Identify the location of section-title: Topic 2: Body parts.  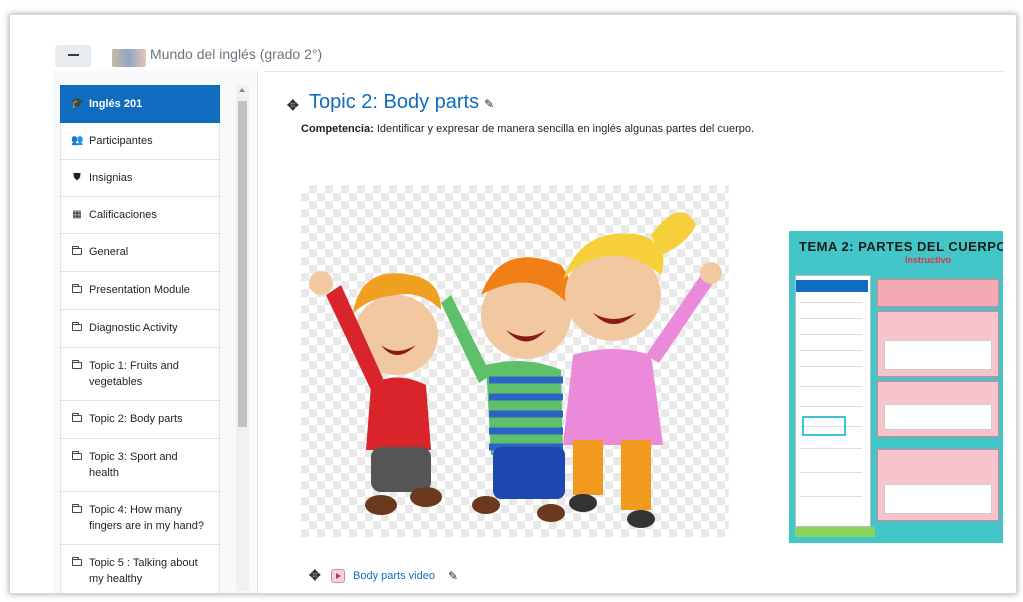
(394, 102).